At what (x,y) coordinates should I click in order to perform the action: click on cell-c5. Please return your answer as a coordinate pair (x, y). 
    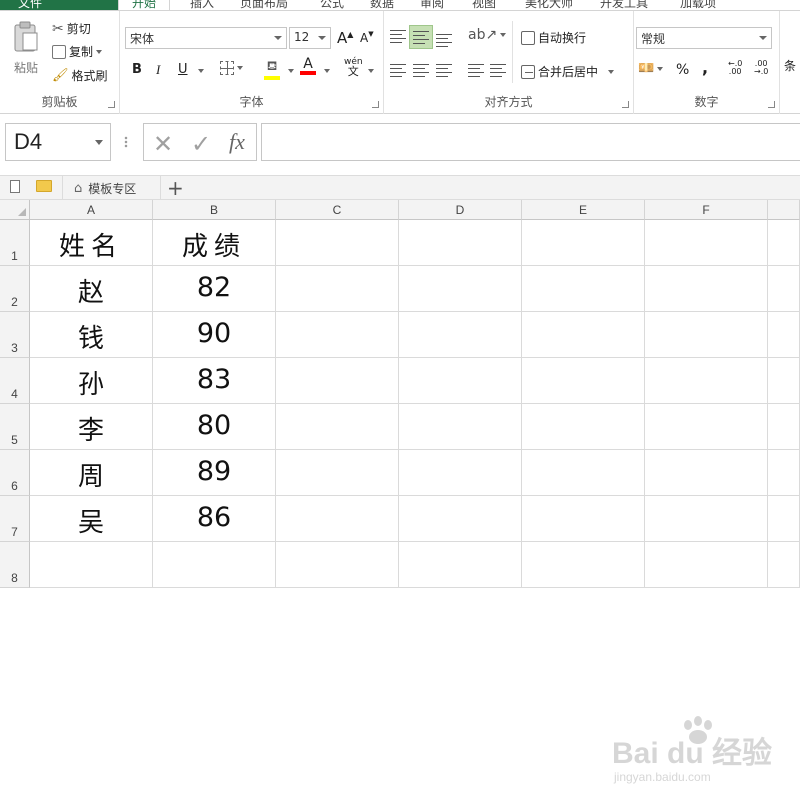
    Looking at the image, I should click on (337, 427).